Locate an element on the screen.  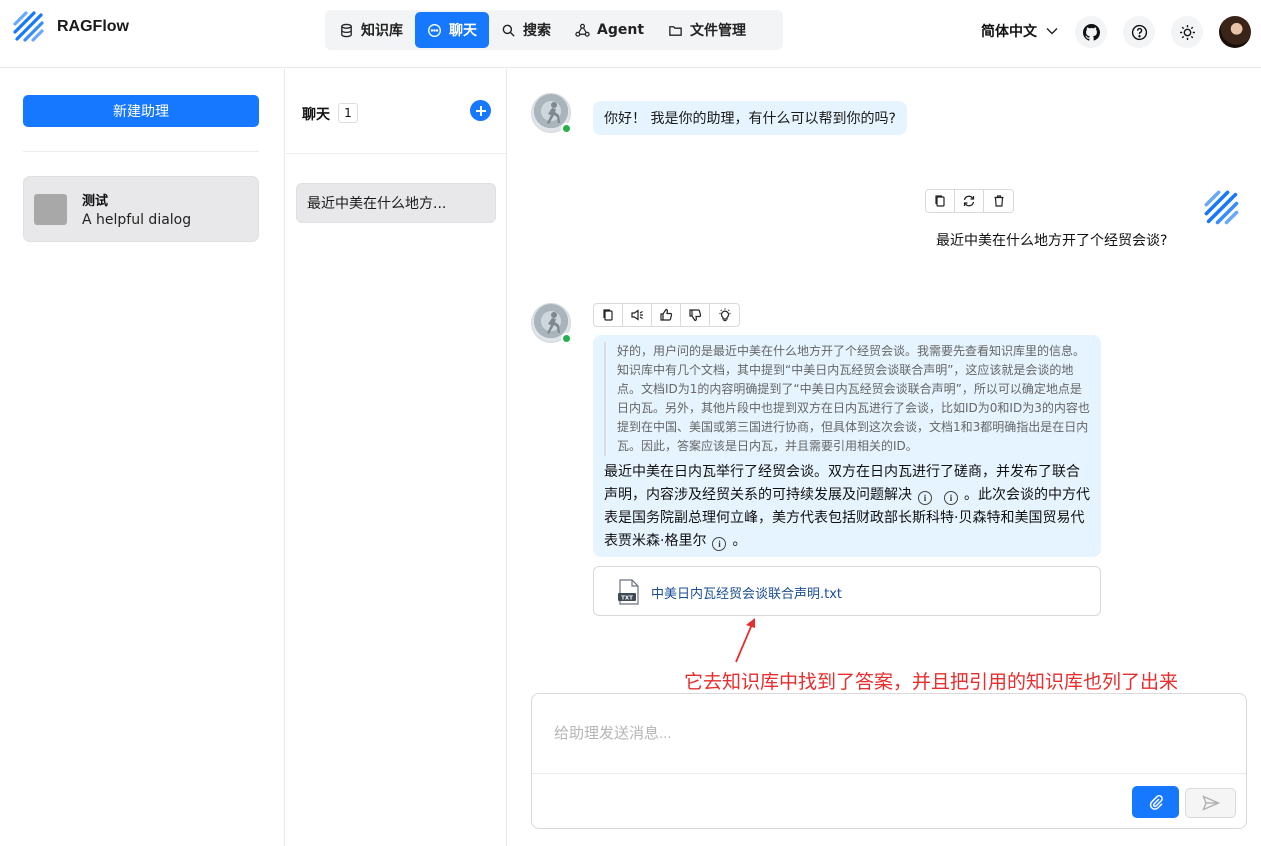
help-button is located at coordinates (1139, 32).